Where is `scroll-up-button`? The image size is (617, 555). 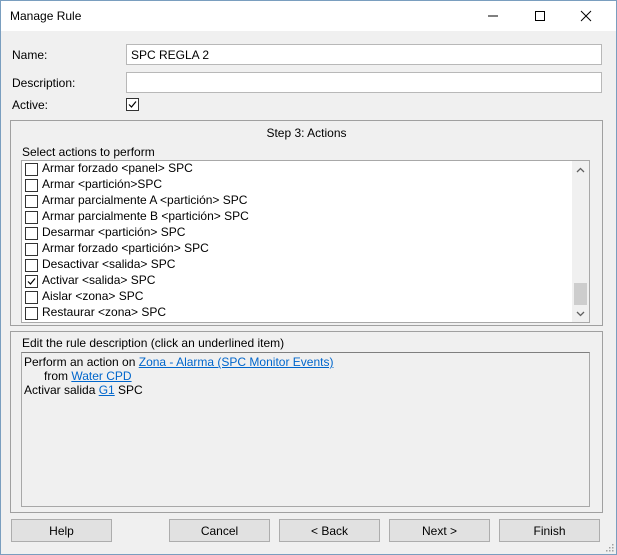
scroll-up-button is located at coordinates (580, 169).